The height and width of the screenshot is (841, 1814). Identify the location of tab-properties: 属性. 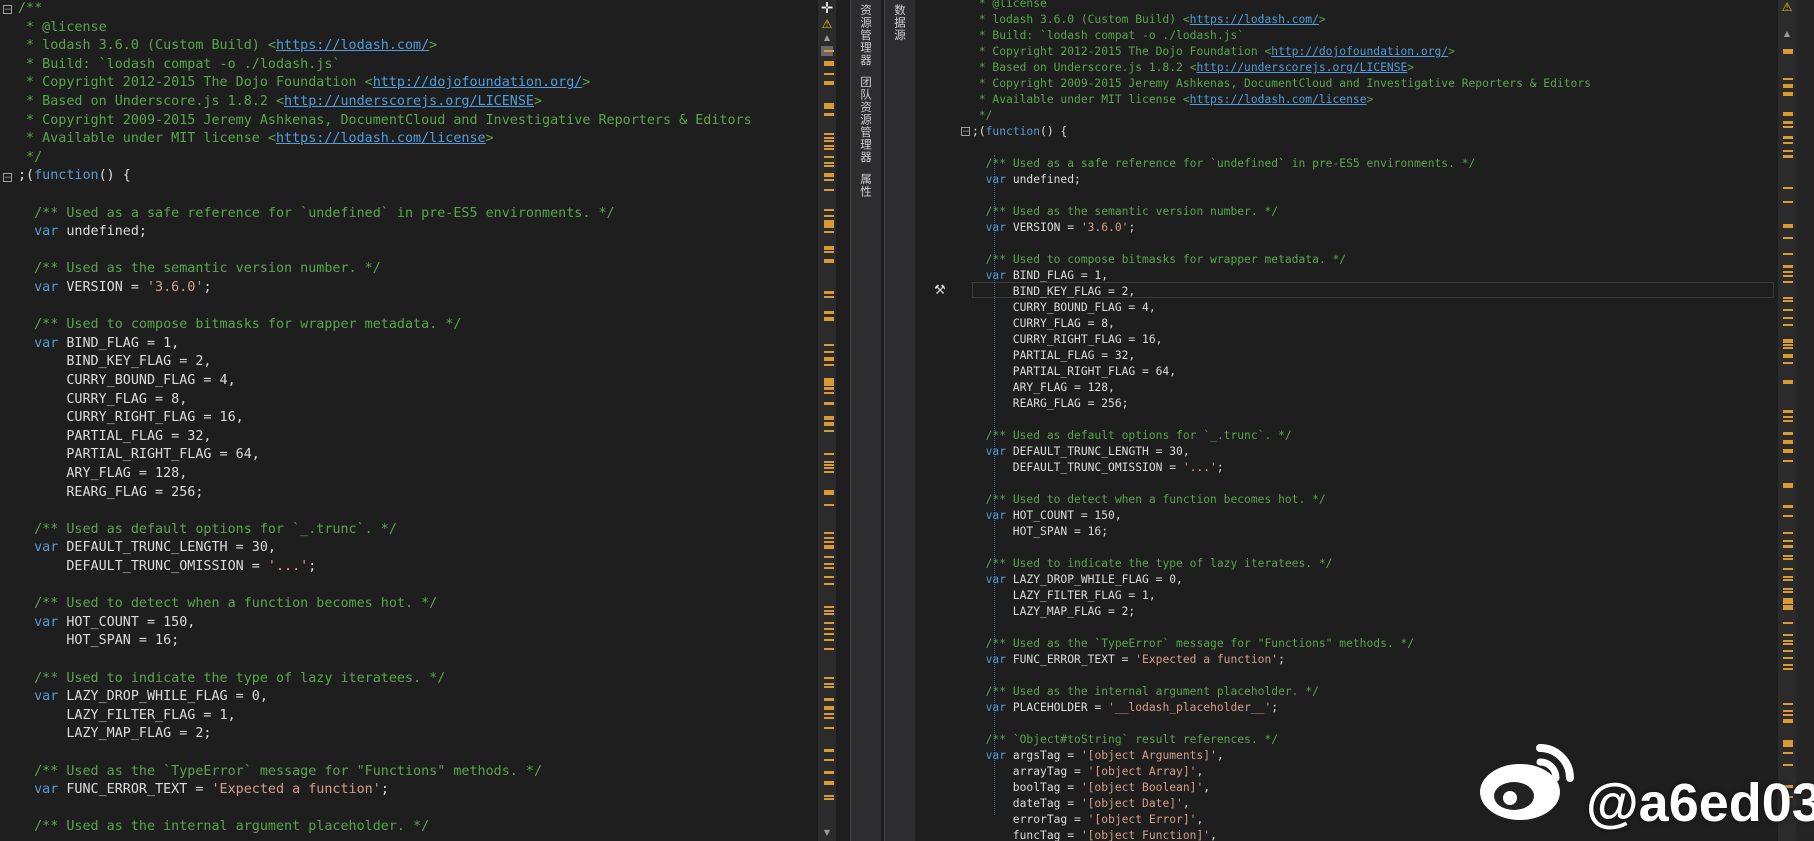
(866, 185).